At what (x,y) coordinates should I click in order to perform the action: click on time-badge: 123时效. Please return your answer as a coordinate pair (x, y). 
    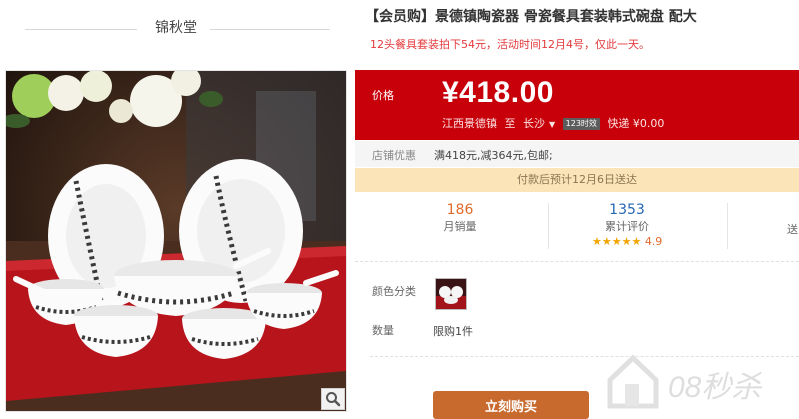
    Looking at the image, I should click on (581, 124).